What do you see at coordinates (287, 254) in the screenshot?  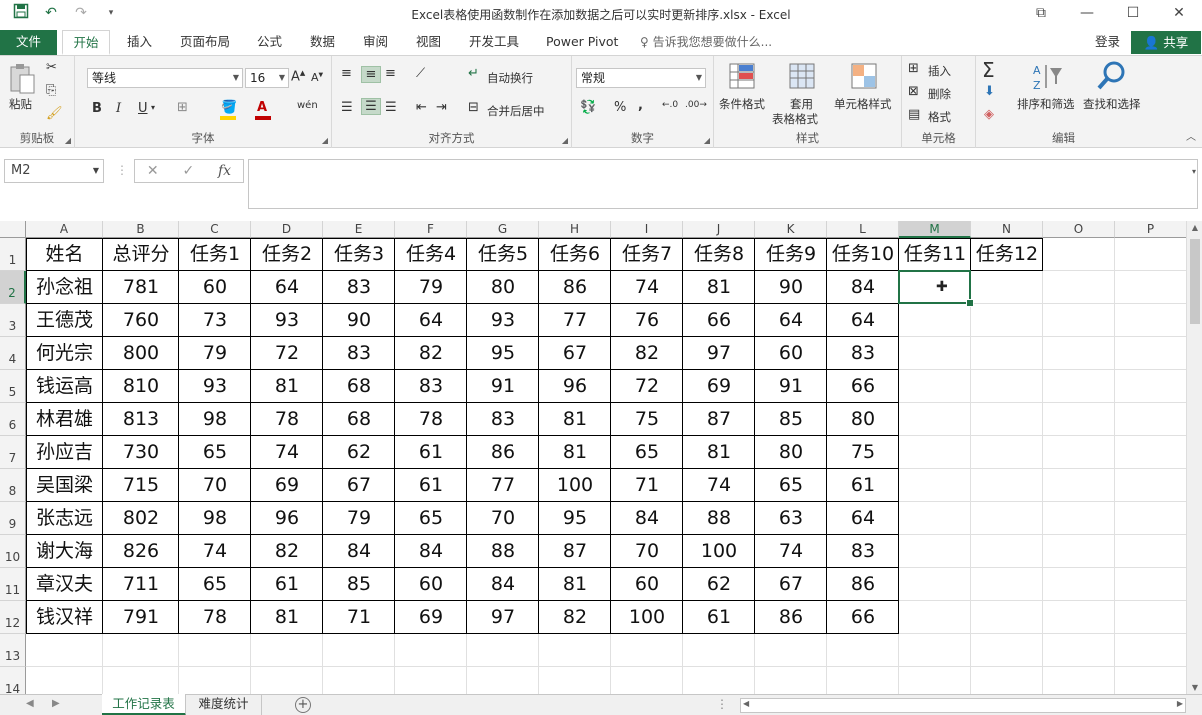 I see `header-cell: 任务2` at bounding box center [287, 254].